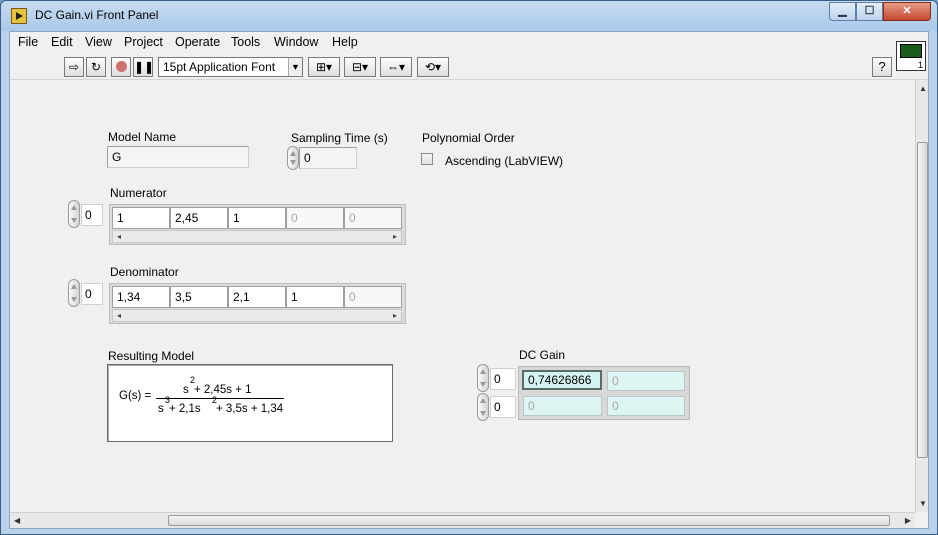 Image resolution: width=938 pixels, height=535 pixels. Describe the element at coordinates (907, 11) in the screenshot. I see `close-button: ✕` at that location.